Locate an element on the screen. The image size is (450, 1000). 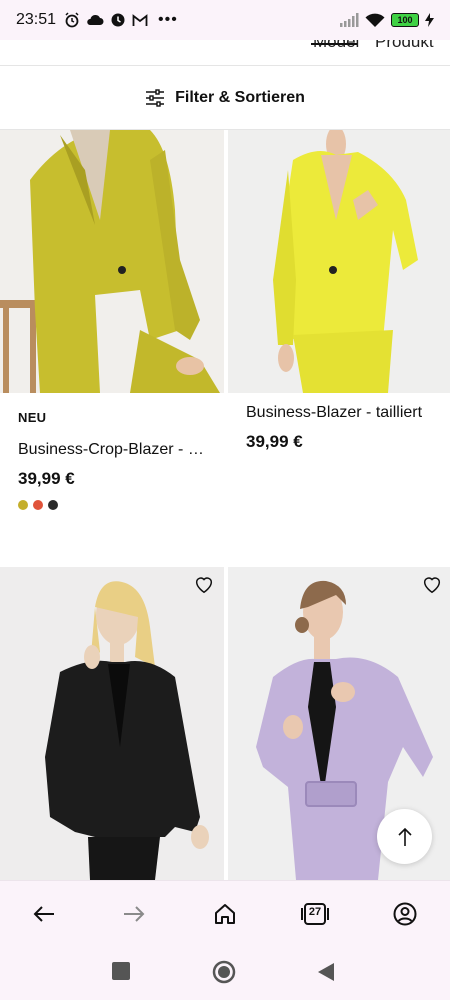
view-tabs: Model Produkt is located at coordinates (225, 53).